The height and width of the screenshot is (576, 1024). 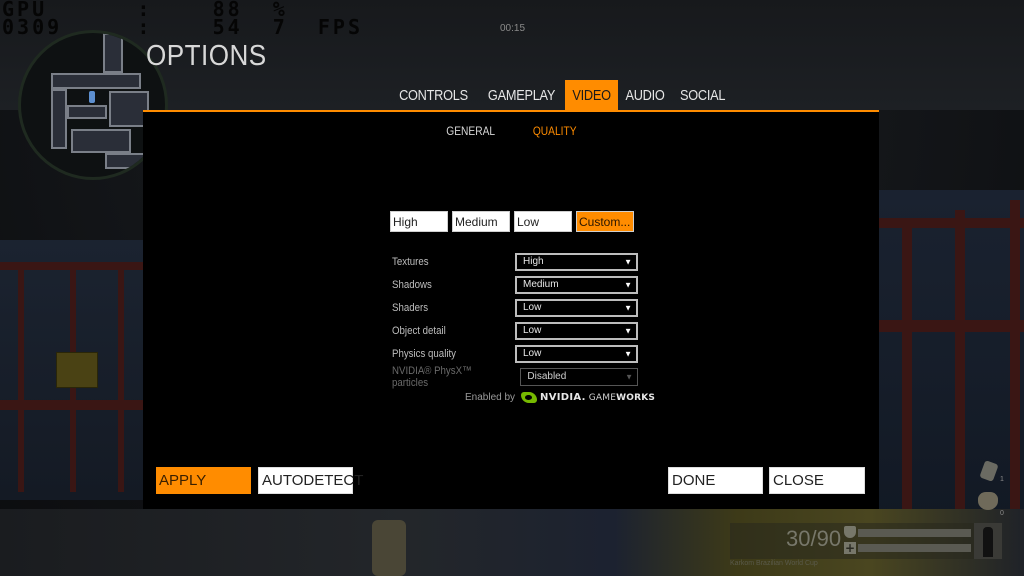 I want to click on tab-label: SOCIAL, so click(x=703, y=95).